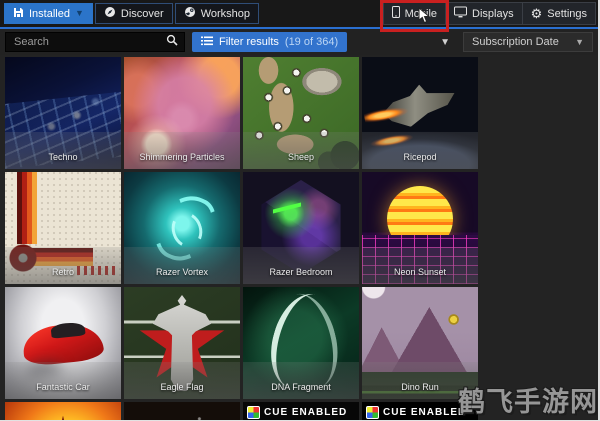  What do you see at coordinates (63, 150) in the screenshot?
I see `tile-label: Techno` at bounding box center [63, 150].